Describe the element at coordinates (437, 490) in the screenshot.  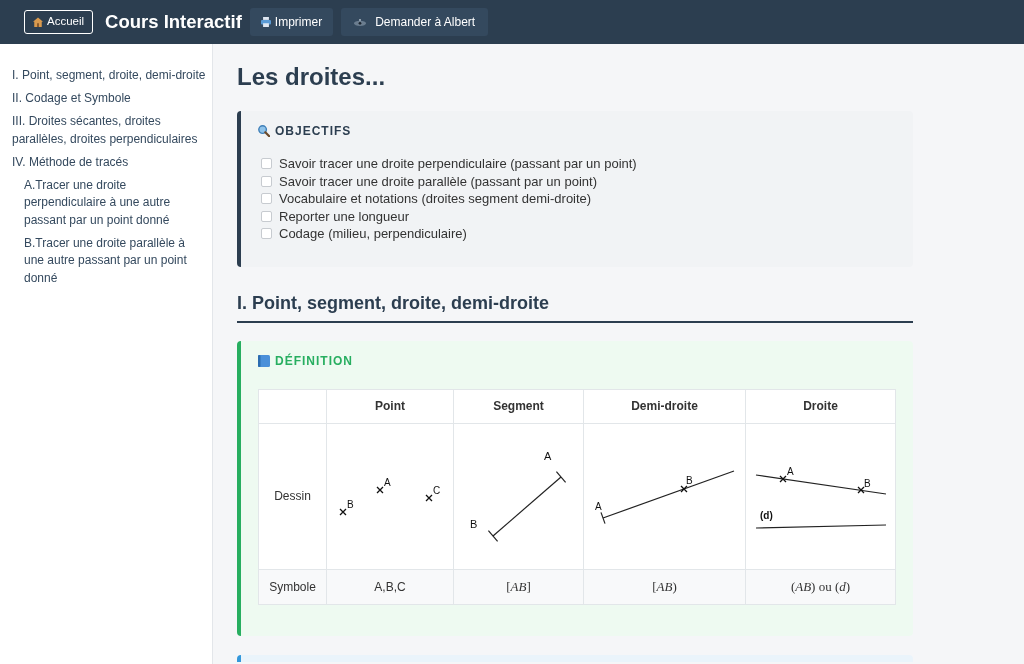
I see `point-label: C` at that location.